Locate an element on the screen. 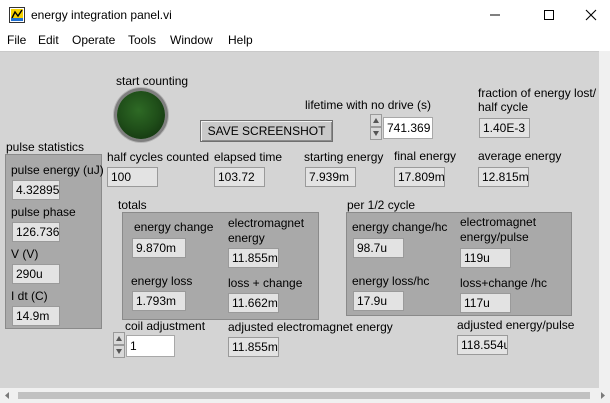 The height and width of the screenshot is (403, 610). vertical-scrollbar is located at coordinates (604, 219).